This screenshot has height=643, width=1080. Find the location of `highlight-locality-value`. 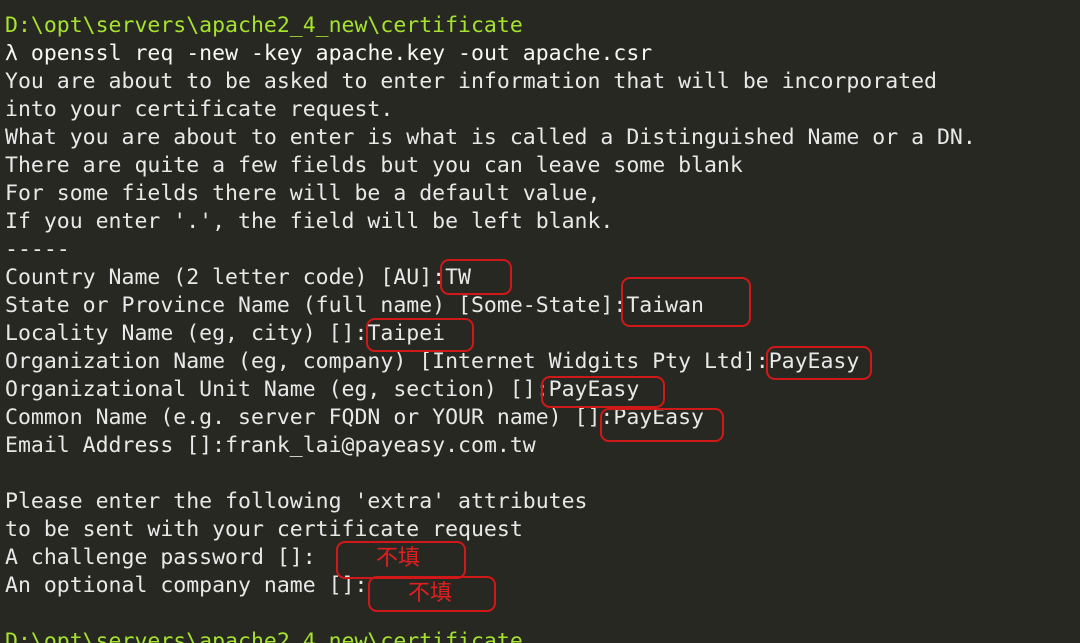

highlight-locality-value is located at coordinates (420, 335).